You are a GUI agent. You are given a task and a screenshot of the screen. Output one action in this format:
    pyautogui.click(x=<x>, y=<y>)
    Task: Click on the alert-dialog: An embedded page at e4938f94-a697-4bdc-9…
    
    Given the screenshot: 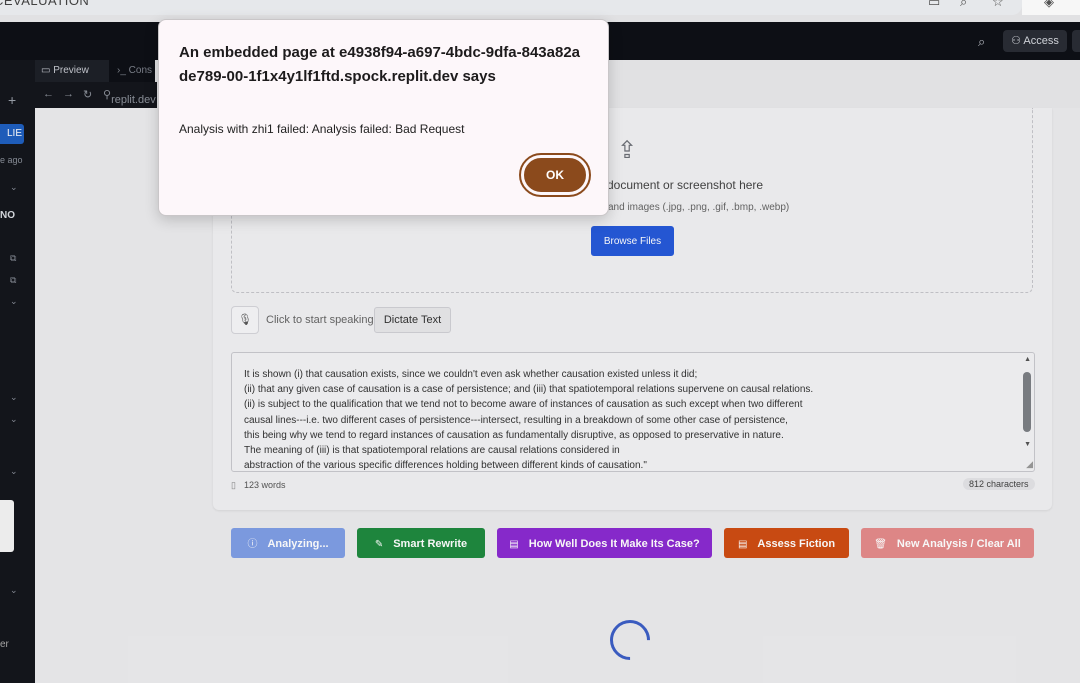 What is the action you would take?
    pyautogui.click(x=383, y=117)
    